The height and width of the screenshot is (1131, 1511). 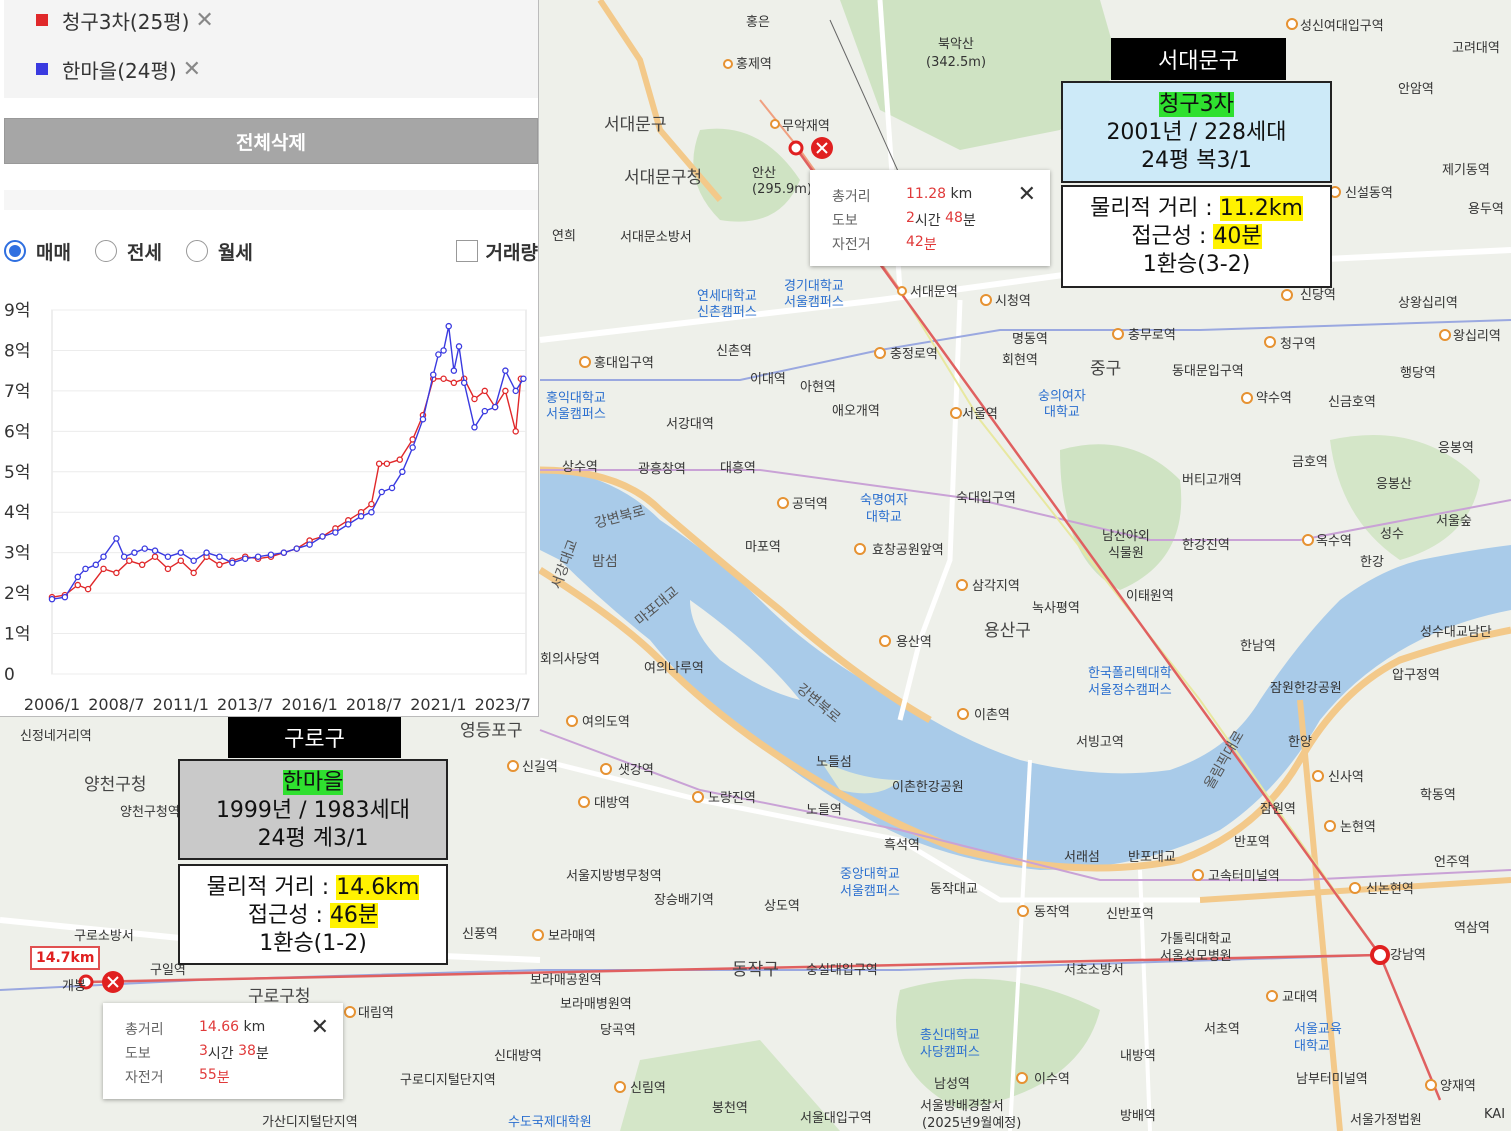 What do you see at coordinates (503, 704) in the screenshot?
I see `x-tick-label: 2023/7` at bounding box center [503, 704].